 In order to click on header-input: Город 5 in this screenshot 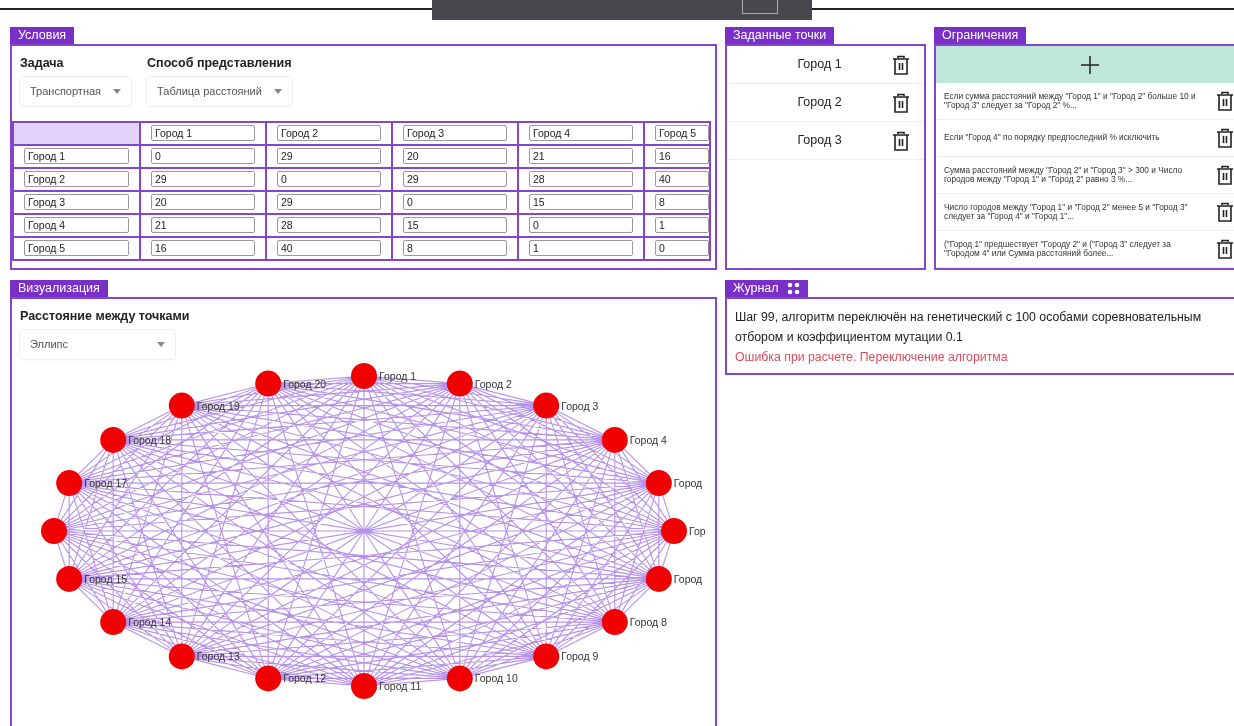, I will do `click(682, 133)`.